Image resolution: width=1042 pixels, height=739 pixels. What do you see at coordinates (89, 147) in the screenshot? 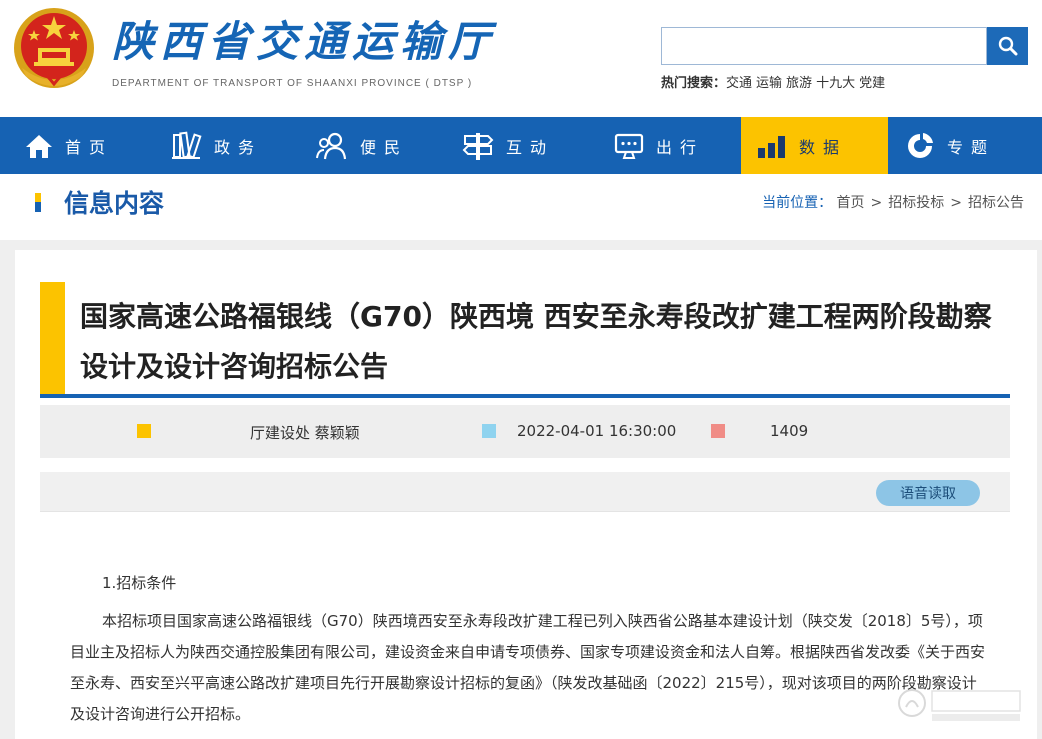
I see `nav-item-label: 首页` at bounding box center [89, 147].